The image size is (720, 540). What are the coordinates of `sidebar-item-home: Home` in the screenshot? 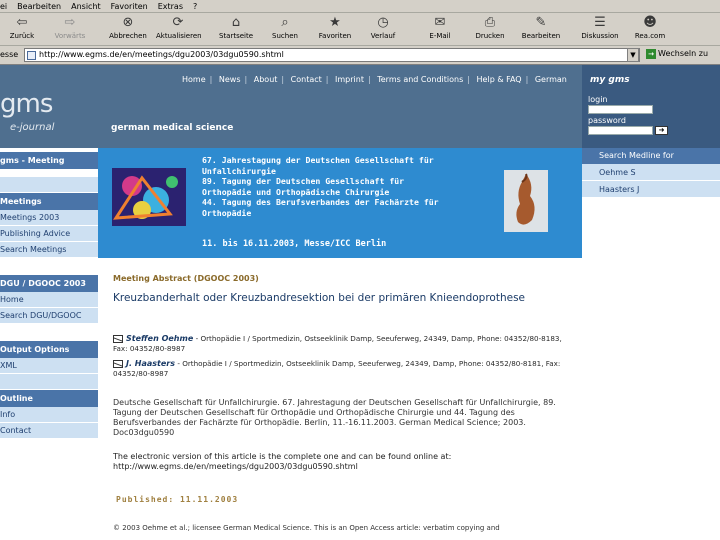 It's located at (49, 300).